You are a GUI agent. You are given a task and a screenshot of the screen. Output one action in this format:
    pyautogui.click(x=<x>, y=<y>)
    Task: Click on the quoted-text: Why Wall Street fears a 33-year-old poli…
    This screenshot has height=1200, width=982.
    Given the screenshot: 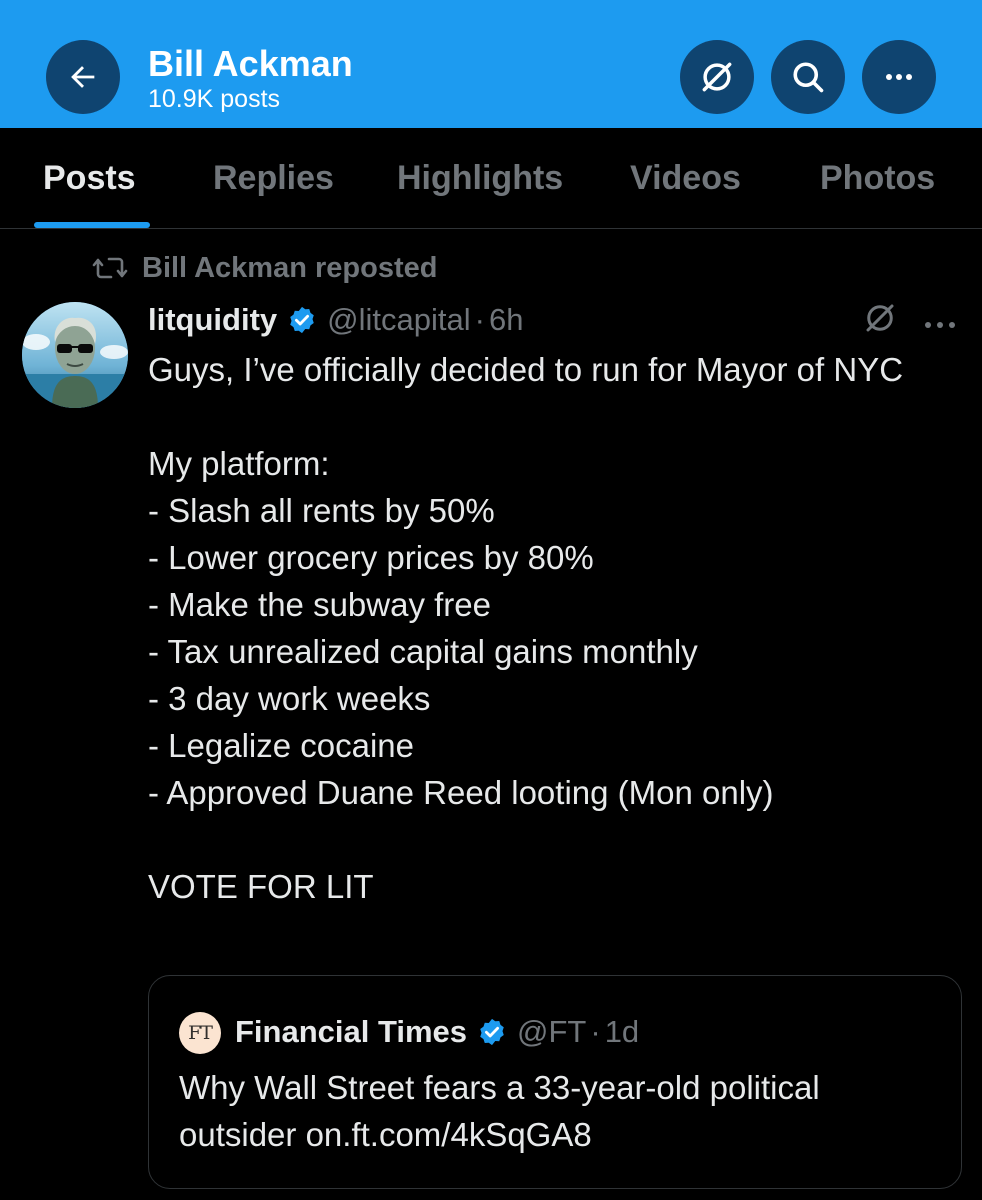 What is the action you would take?
    pyautogui.click(x=499, y=1111)
    